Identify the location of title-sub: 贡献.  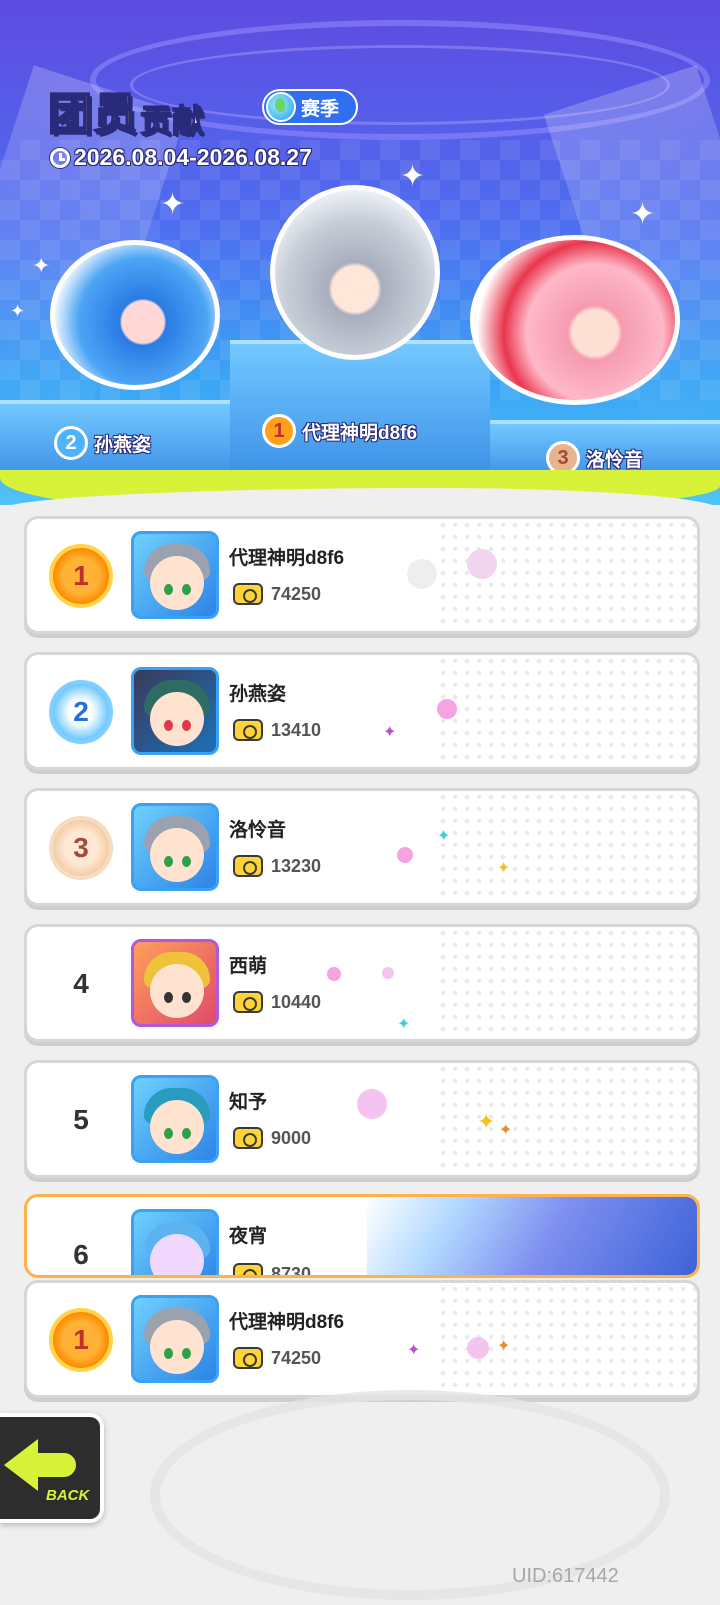
(172, 121).